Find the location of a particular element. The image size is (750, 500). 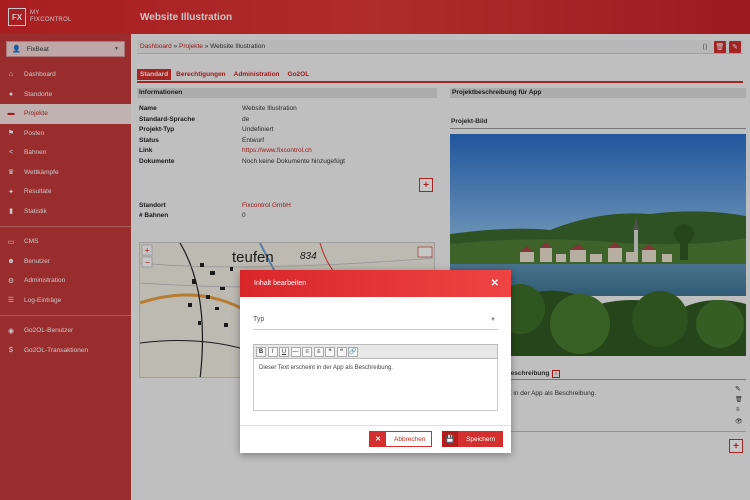

italic-button: I is located at coordinates (272, 351).